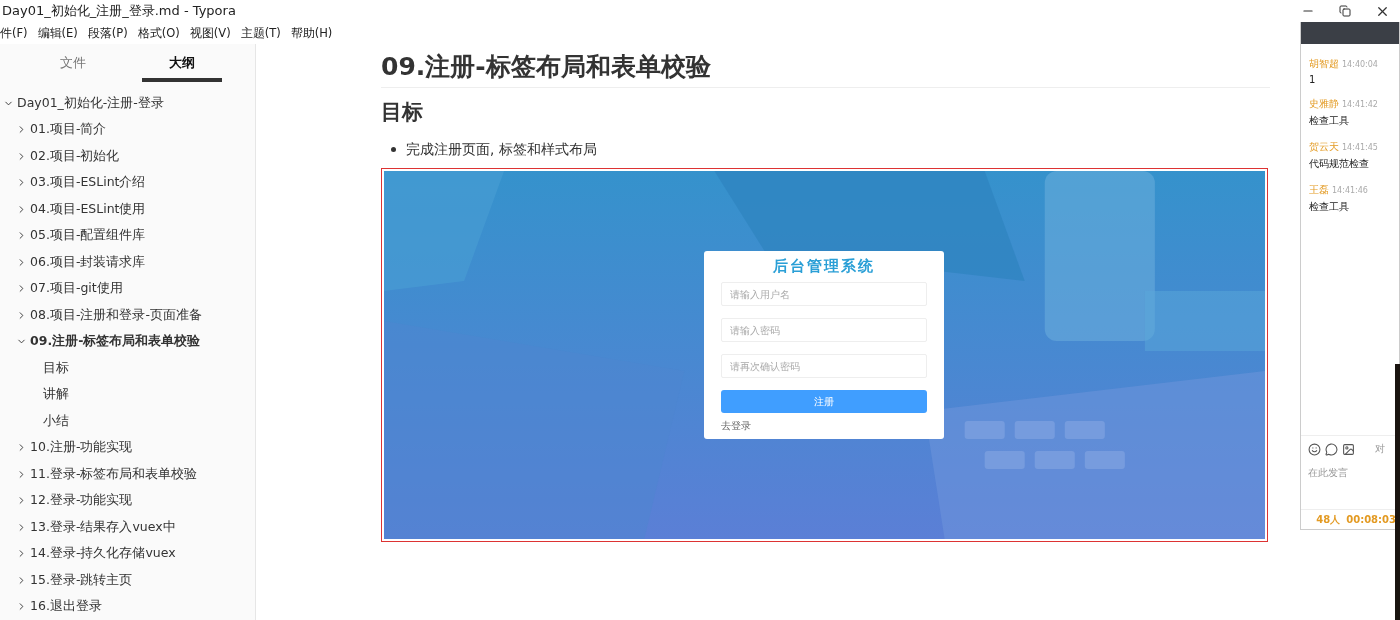 The width and height of the screenshot is (1400, 620). I want to click on window-title: Day01_初始化_注册_登录.md - Typora, so click(119, 11).